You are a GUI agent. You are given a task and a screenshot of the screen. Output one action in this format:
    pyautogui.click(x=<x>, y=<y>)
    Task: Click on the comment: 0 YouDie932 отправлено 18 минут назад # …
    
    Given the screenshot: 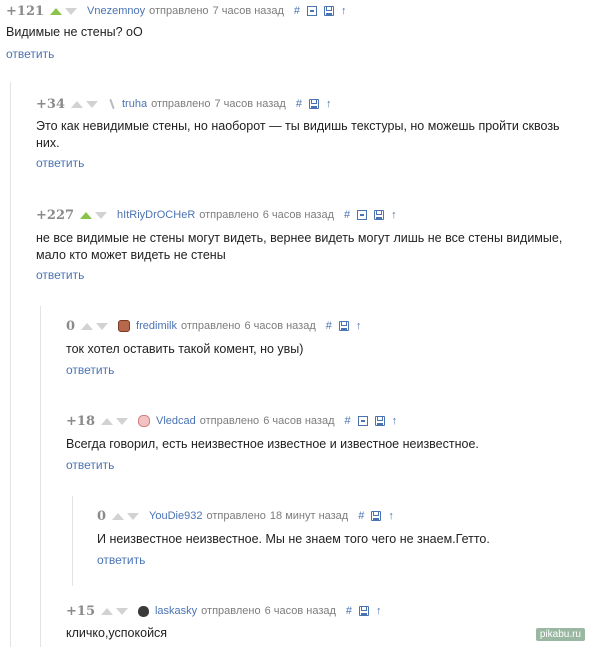 What is the action you would take?
    pyautogui.click(x=344, y=543)
    